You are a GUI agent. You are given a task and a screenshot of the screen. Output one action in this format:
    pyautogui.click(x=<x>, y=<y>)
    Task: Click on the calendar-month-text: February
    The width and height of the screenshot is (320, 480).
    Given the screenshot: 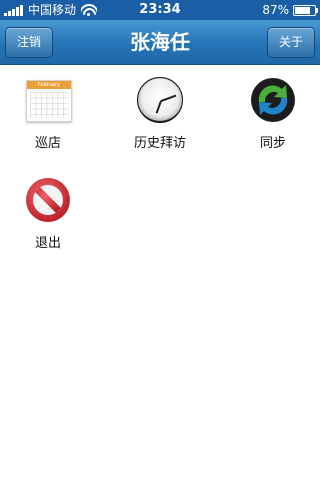 What is the action you would take?
    pyautogui.click(x=49, y=85)
    